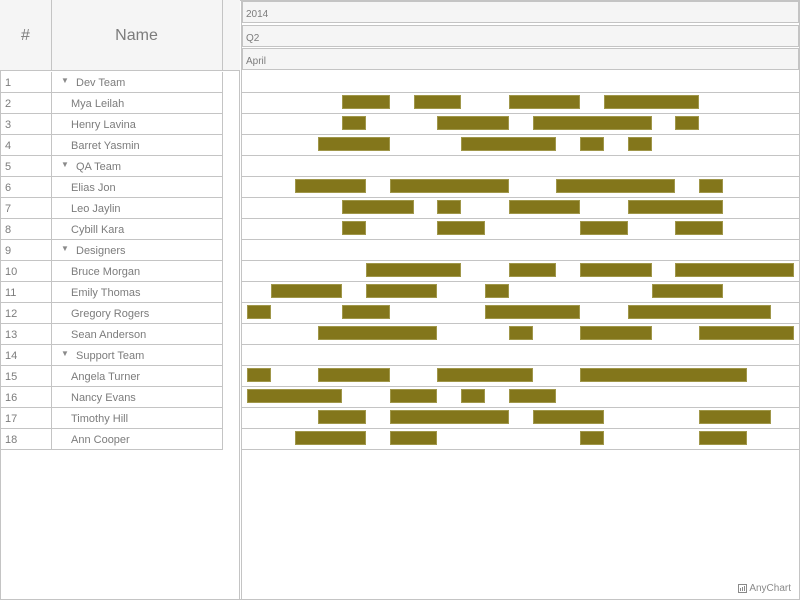  What do you see at coordinates (111, 208) in the screenshot?
I see `table-row: 7 Leo Jaylin` at bounding box center [111, 208].